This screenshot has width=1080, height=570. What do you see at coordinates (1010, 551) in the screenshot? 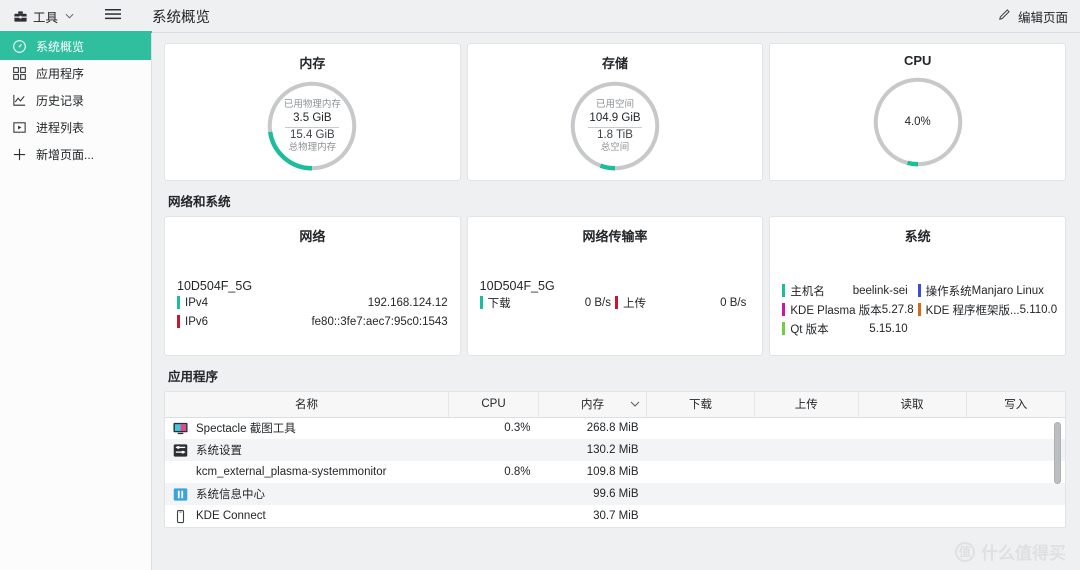
I see `watermark: 值 什么值得买` at bounding box center [1010, 551].